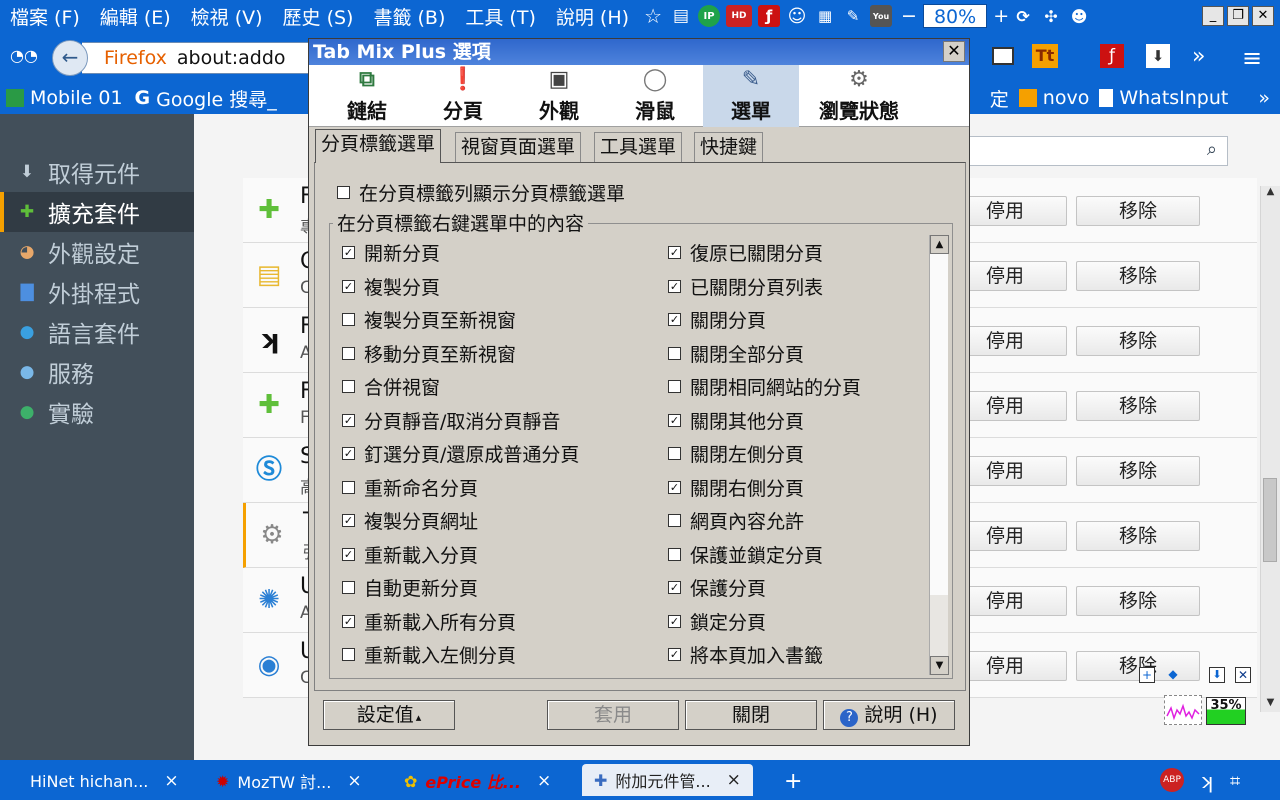  I want to click on restore-button: ❐, so click(1238, 16).